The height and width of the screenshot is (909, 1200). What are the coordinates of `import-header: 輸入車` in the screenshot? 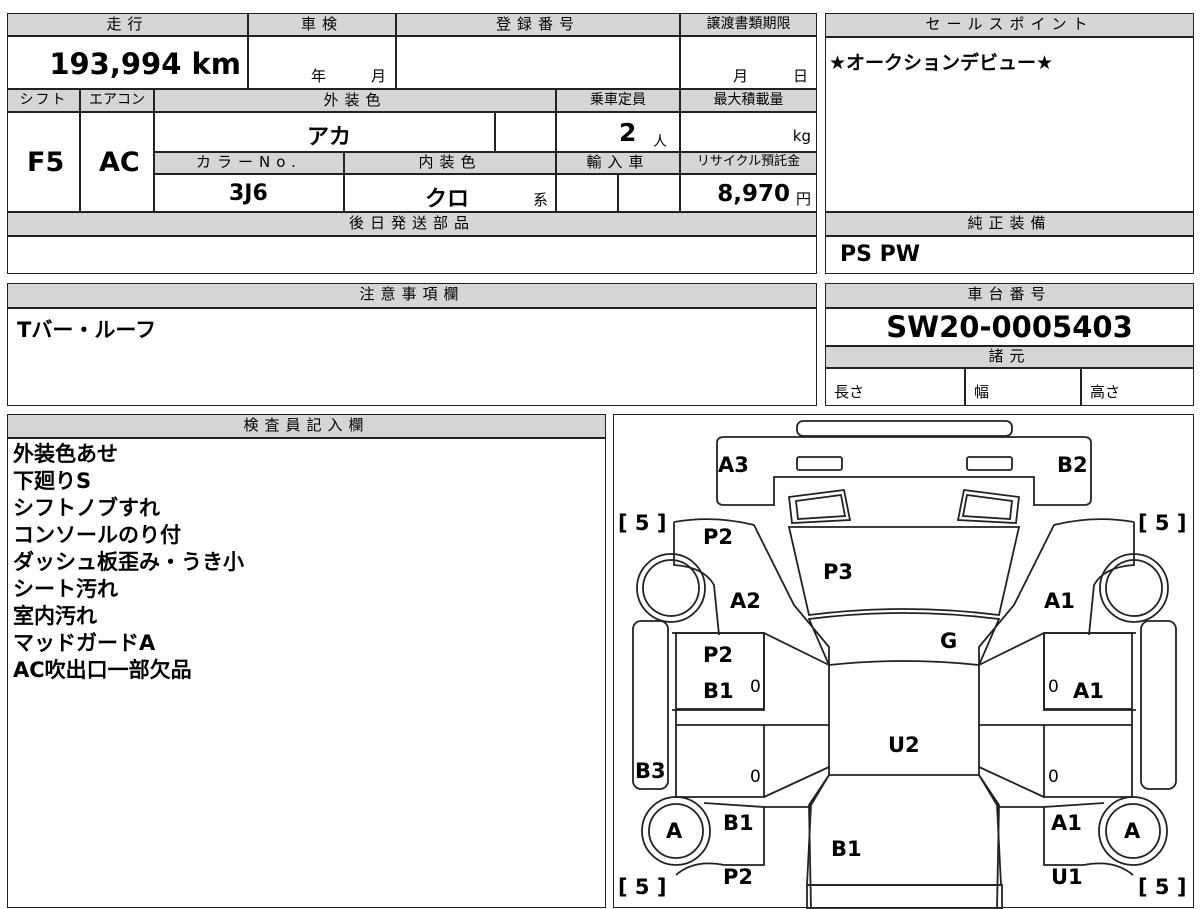 It's located at (618, 163).